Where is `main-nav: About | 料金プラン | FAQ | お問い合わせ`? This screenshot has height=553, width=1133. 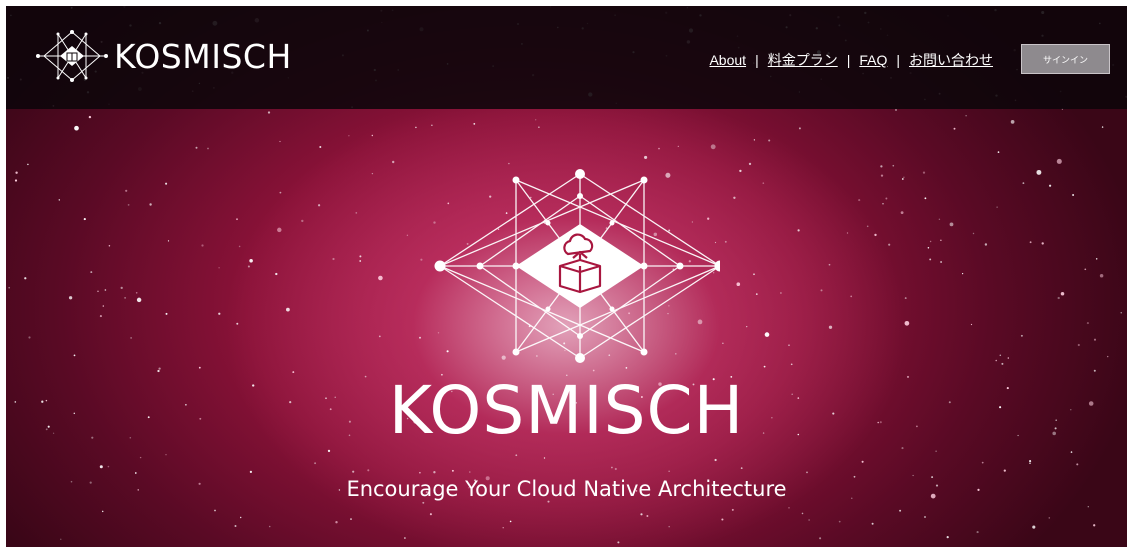 main-nav: About | 料金プラン | FAQ | お問い合わせ is located at coordinates (851, 60).